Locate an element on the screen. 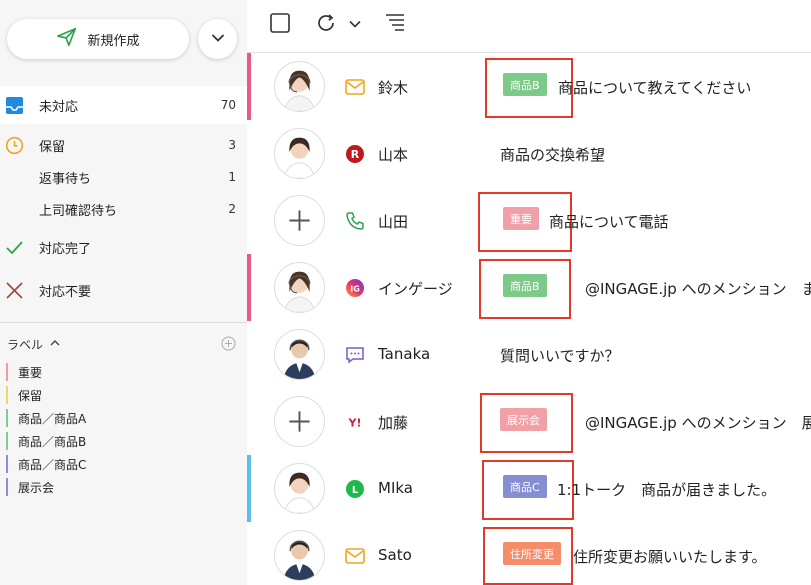 The height and width of the screenshot is (585, 811). nav-item-unhandled: 未対応 70 is located at coordinates (123, 105).